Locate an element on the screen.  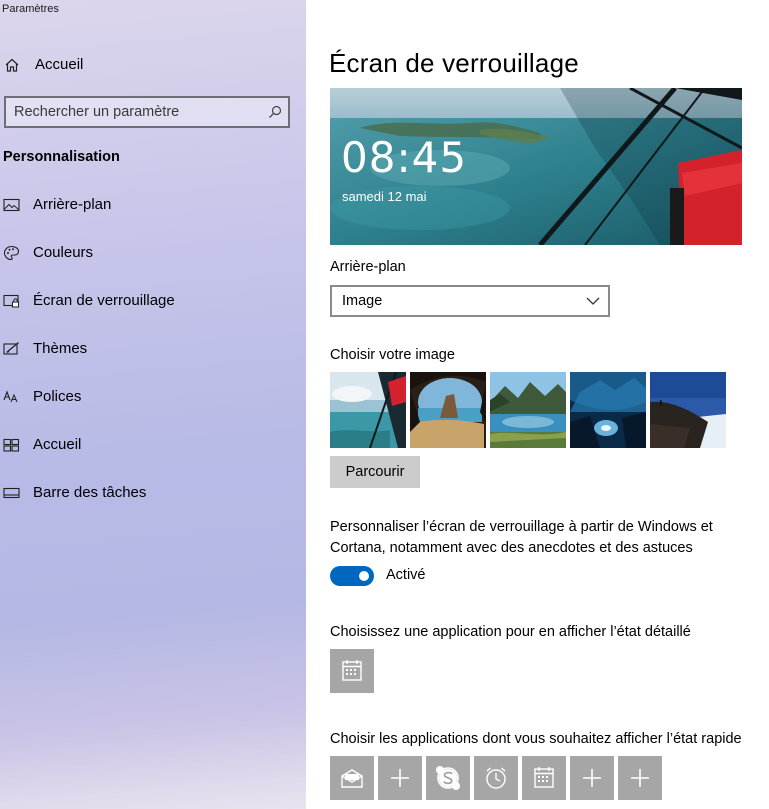
home-icon is located at coordinates (12, 65).